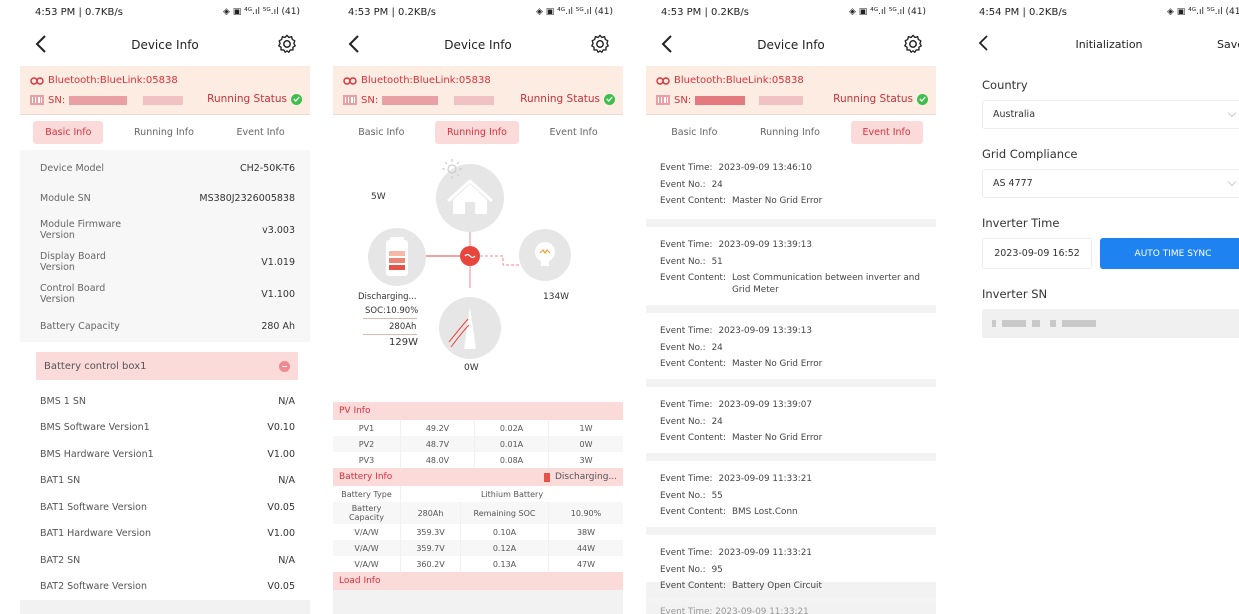 The image size is (1239, 614). Describe the element at coordinates (686, 405) in the screenshot. I see `event-time-label: Event Time:` at that location.